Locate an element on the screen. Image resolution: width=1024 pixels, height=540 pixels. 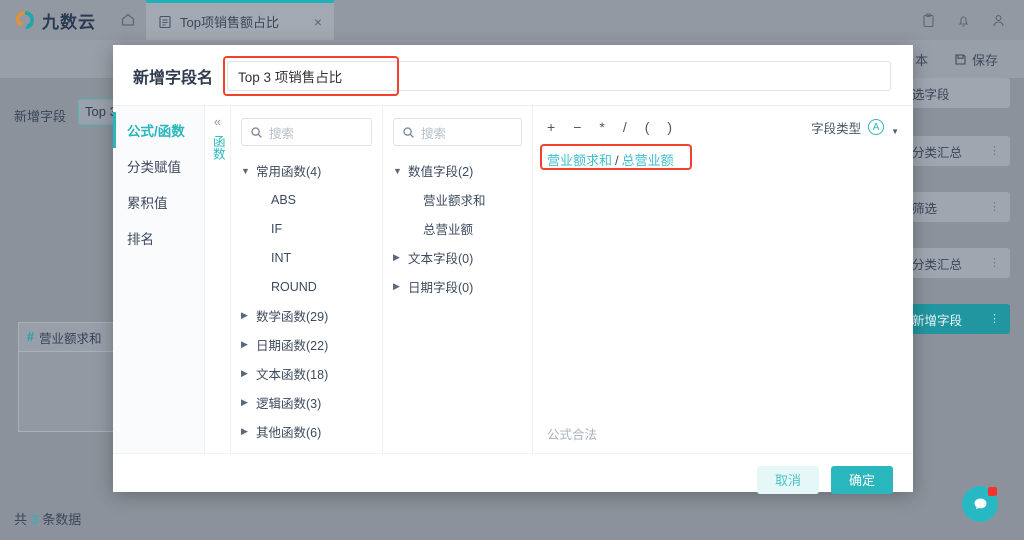
clipboard-icon is located at coordinates (928, 20).